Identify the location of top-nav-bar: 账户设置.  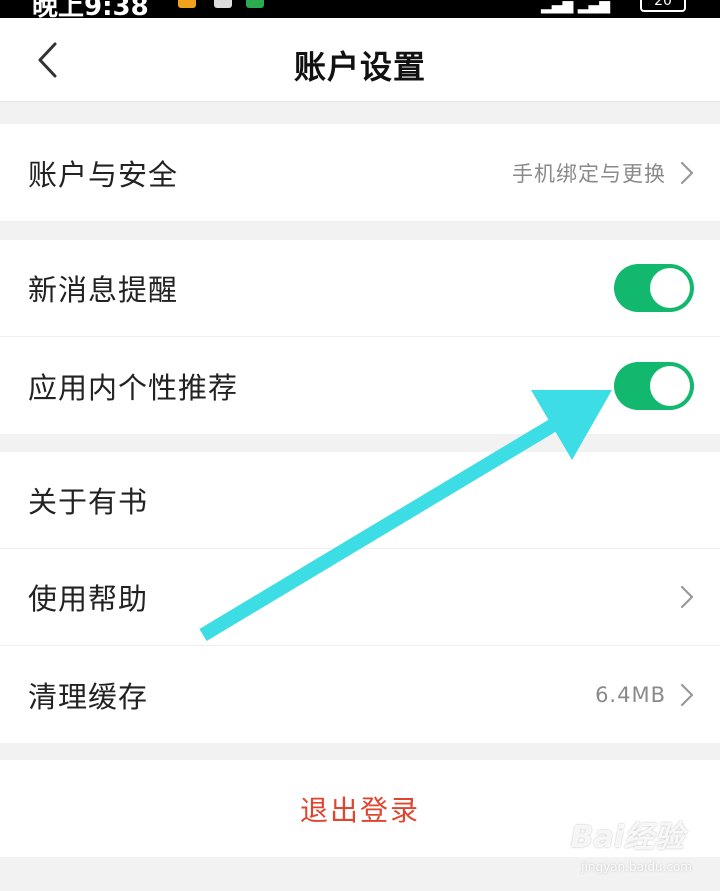
(360, 60).